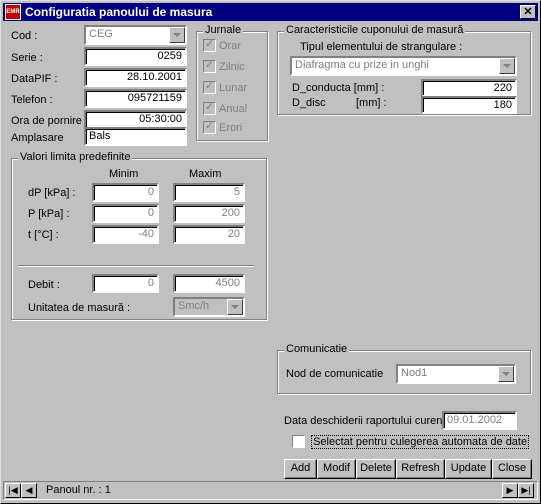  Describe the element at coordinates (194, 306) in the screenshot. I see `unitate-value: Smc/h` at that location.